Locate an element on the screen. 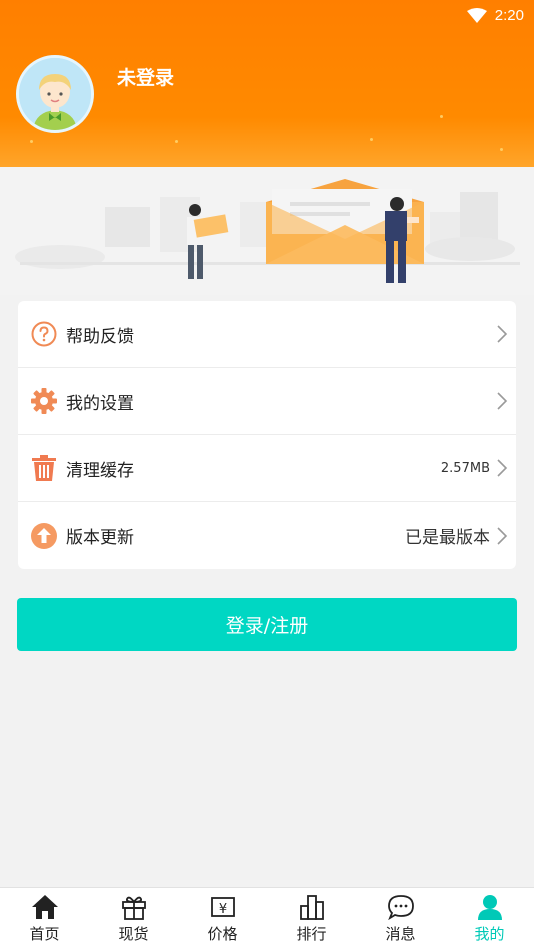 The height and width of the screenshot is (949, 534). upgrade-icon is located at coordinates (44, 536).